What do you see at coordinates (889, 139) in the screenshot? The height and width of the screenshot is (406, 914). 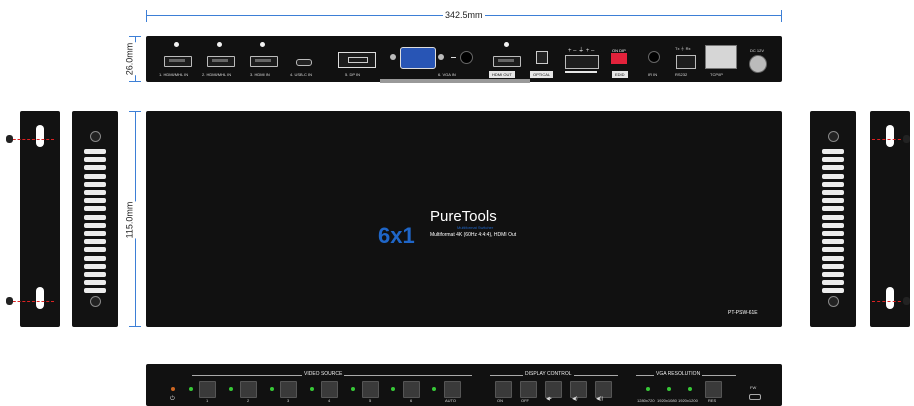 I see `right-mount-arrow-top` at bounding box center [889, 139].